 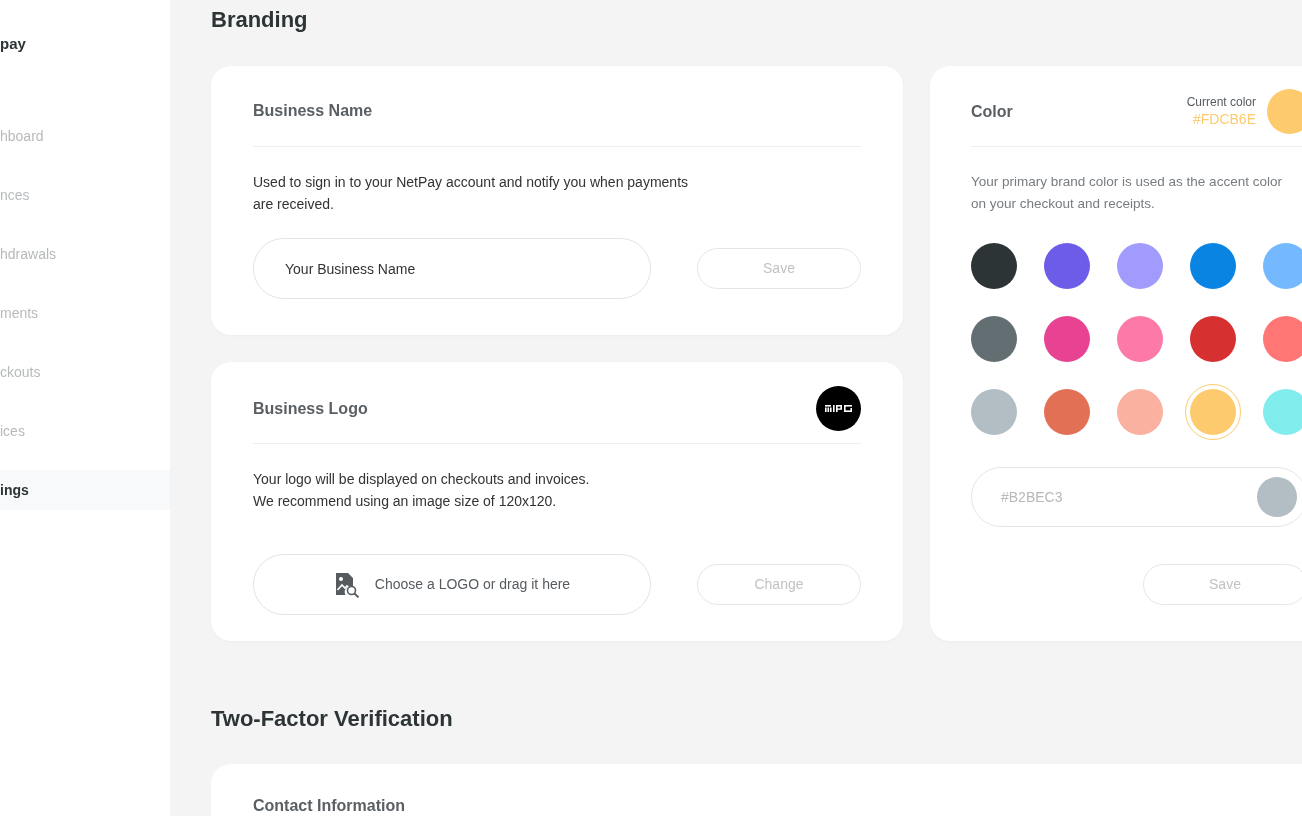 What do you see at coordinates (992, 111) in the screenshot?
I see `card-title: Color` at bounding box center [992, 111].